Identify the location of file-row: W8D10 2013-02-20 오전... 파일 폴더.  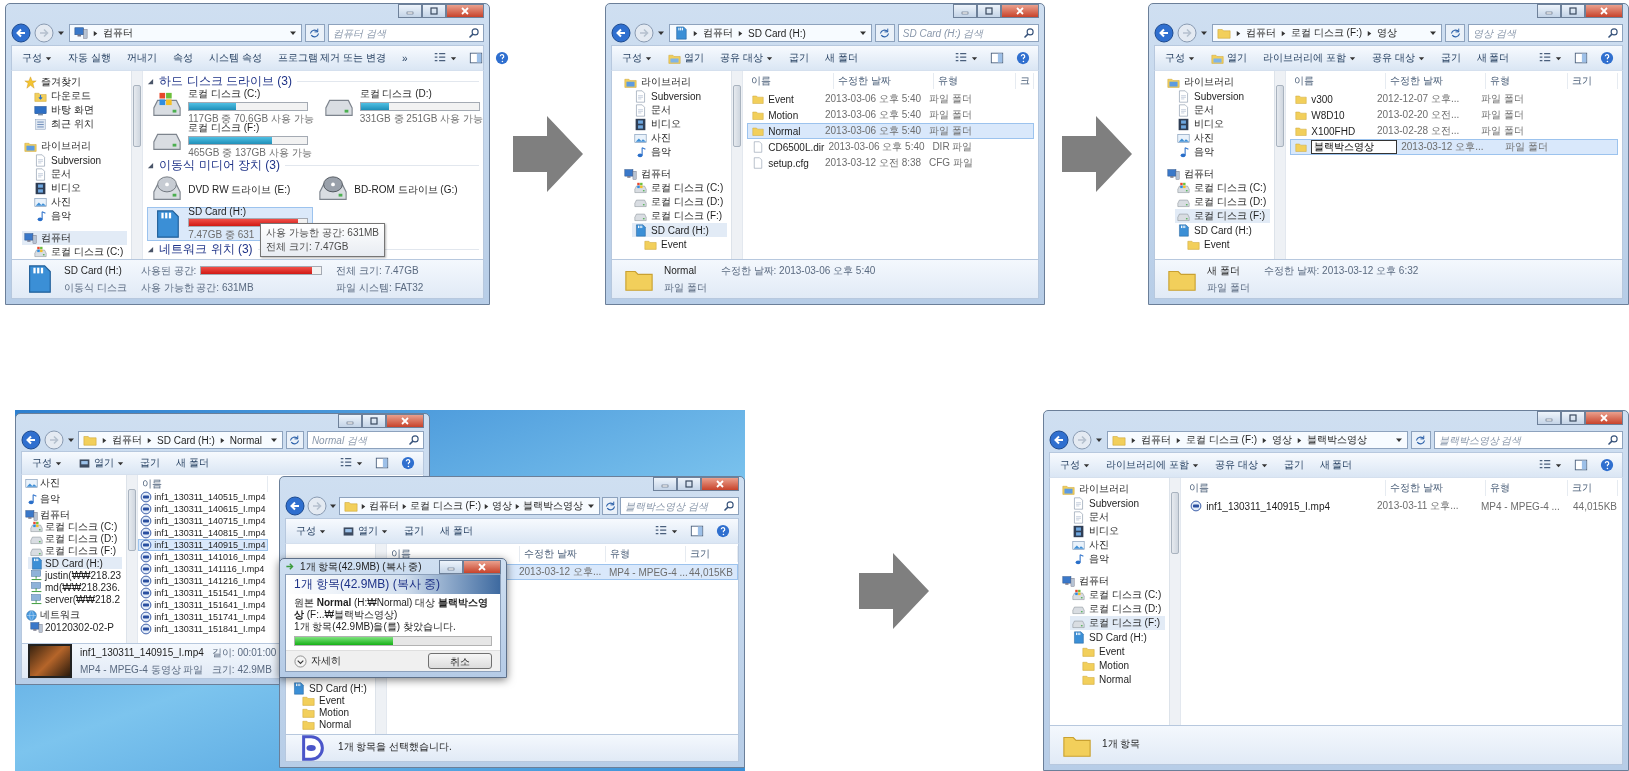
(1454, 115).